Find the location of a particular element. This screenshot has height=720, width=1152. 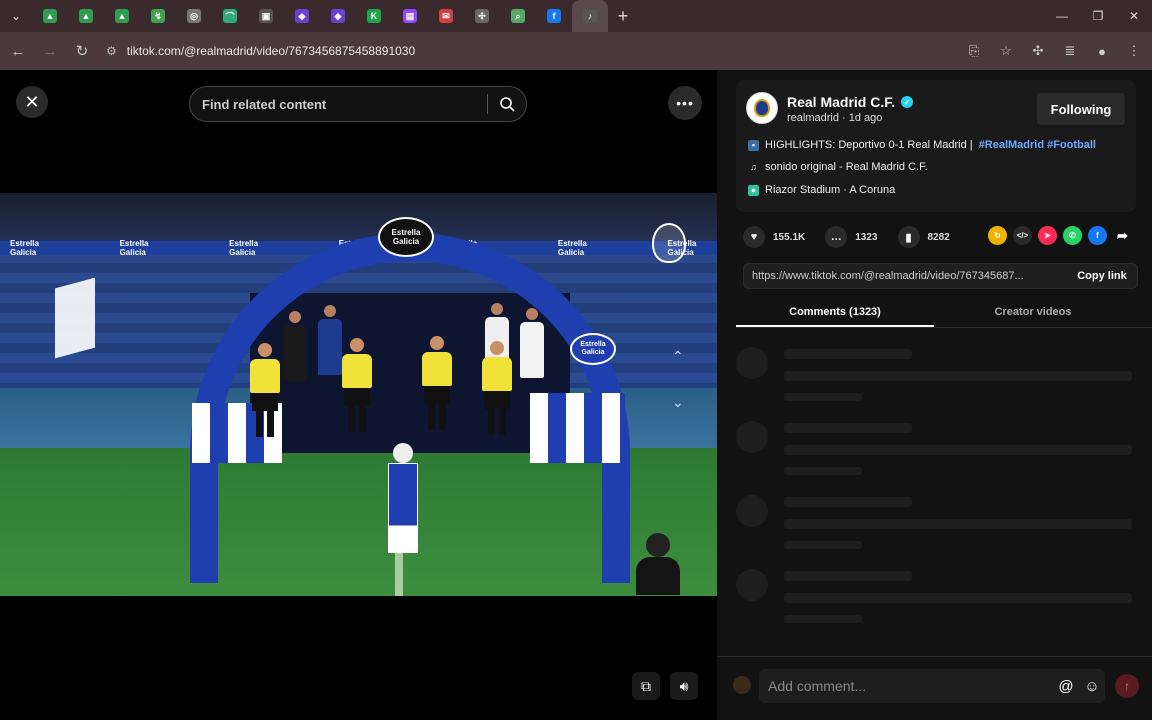

like-stat: ♥ 155.1K is located at coordinates (774, 237).